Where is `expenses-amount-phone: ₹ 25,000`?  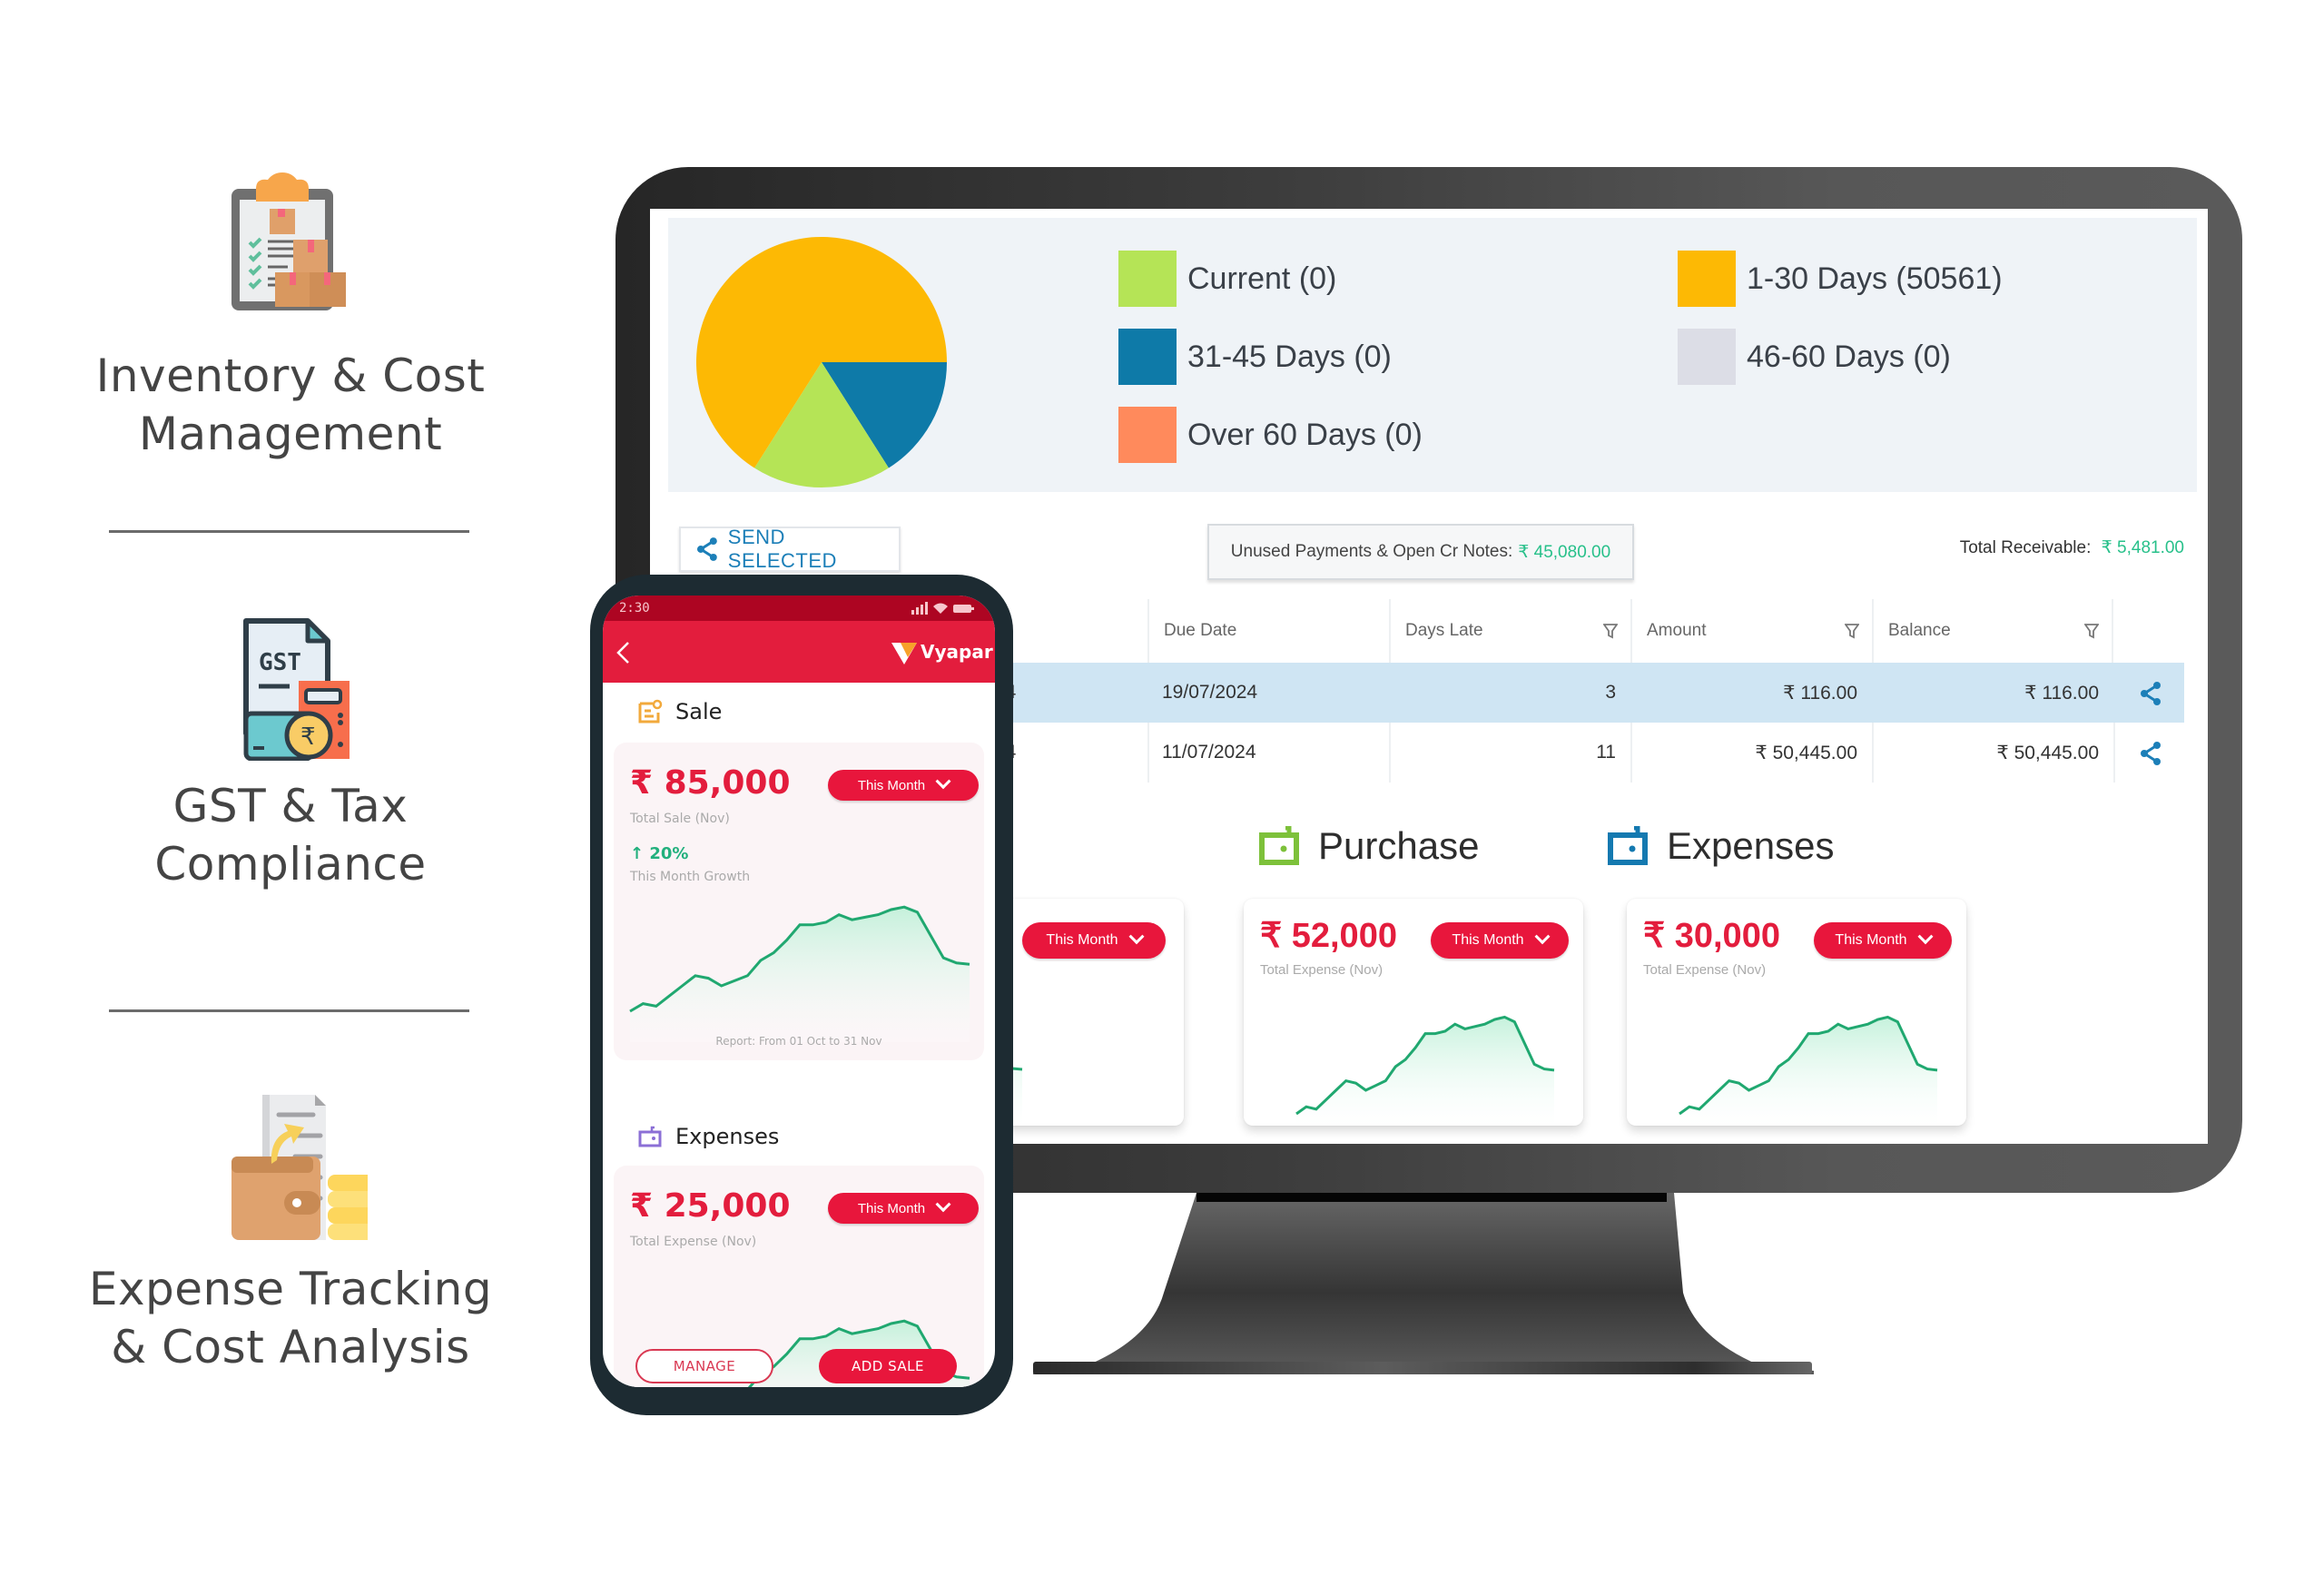 expenses-amount-phone: ₹ 25,000 is located at coordinates (710, 1206).